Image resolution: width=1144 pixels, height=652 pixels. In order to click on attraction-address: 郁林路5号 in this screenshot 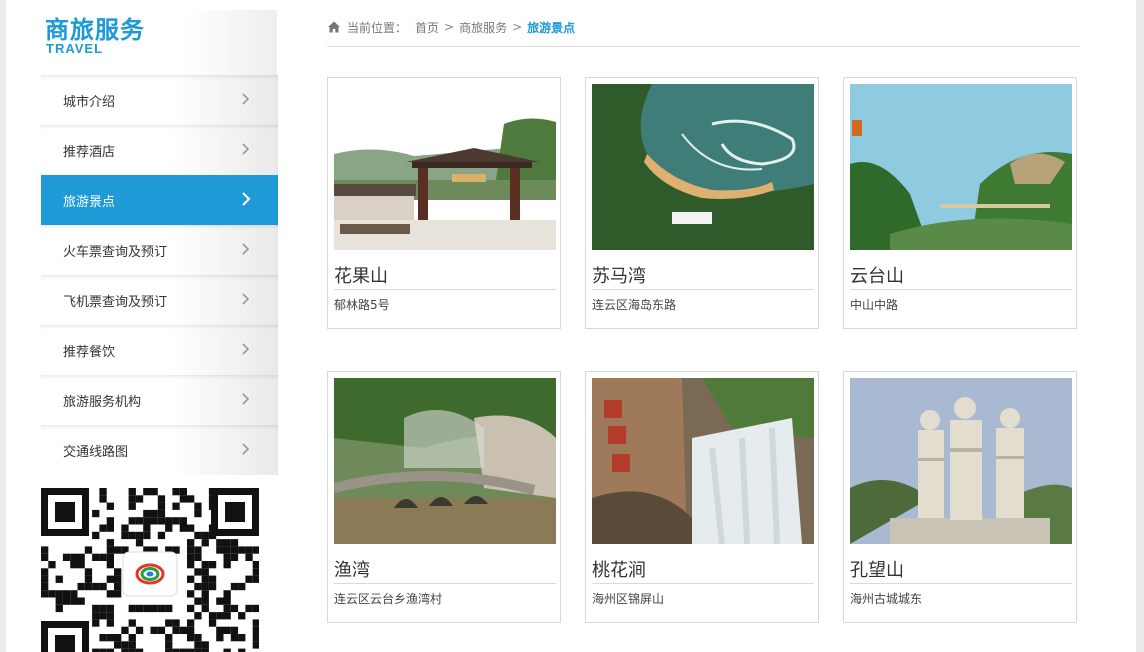, I will do `click(362, 305)`.